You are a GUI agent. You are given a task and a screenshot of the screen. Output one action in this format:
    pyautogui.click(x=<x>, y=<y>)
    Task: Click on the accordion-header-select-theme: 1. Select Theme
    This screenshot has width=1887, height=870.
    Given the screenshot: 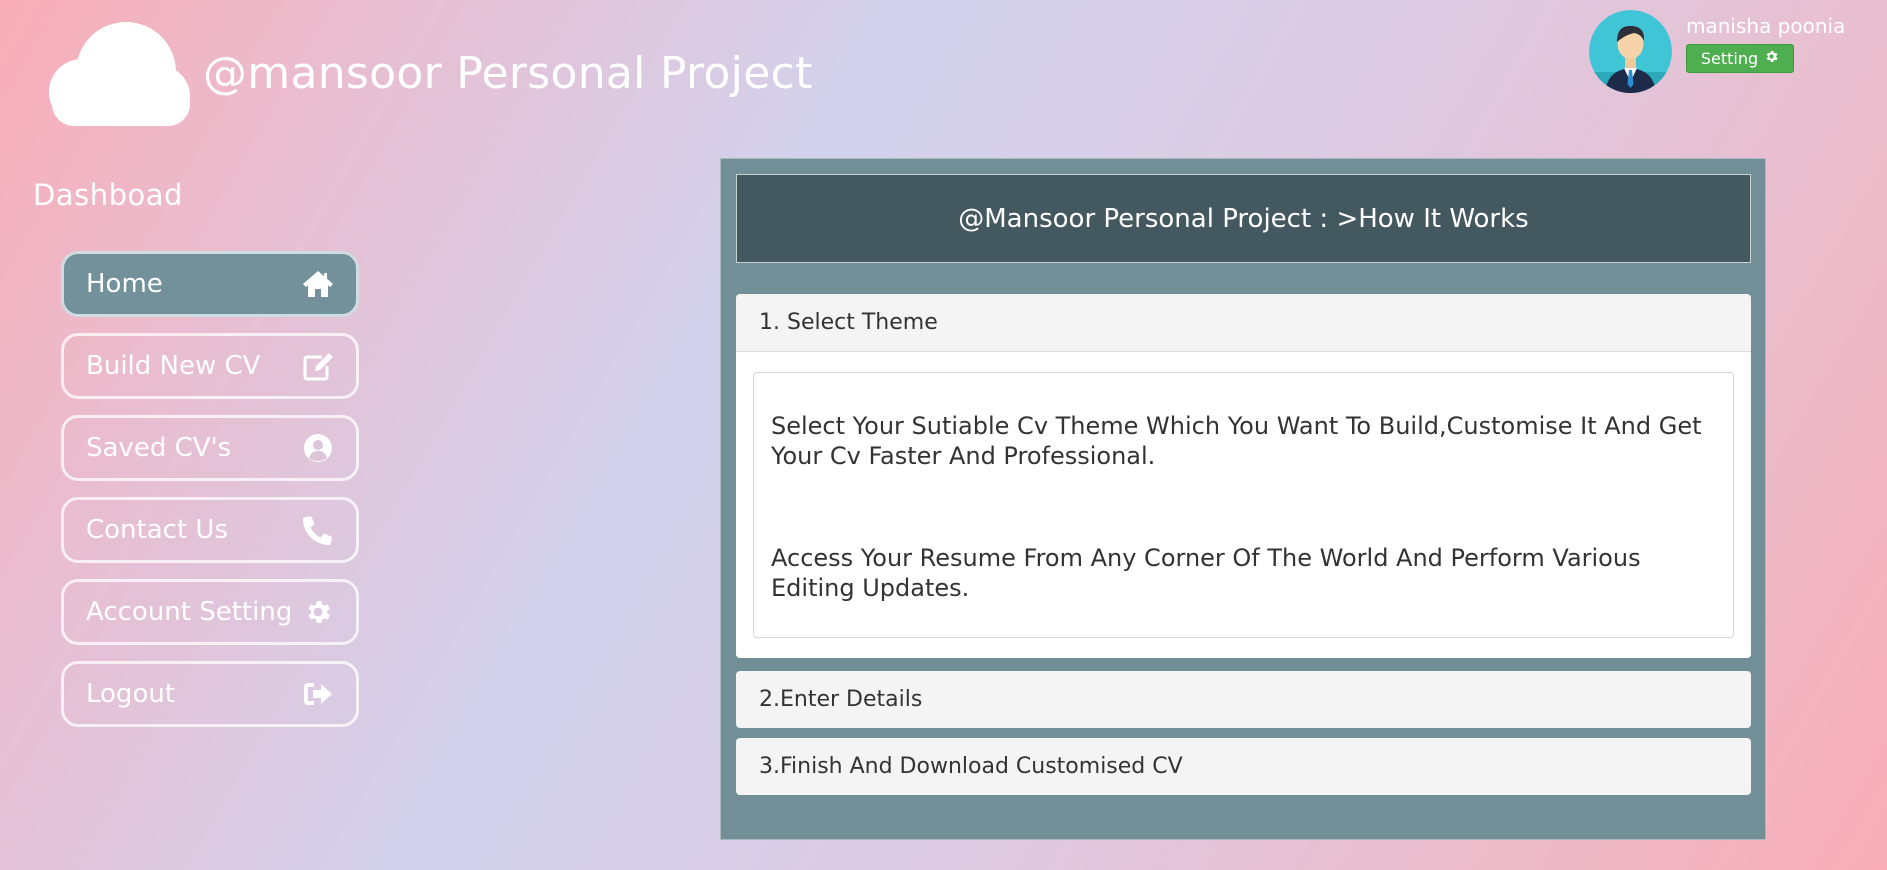 What is the action you would take?
    pyautogui.click(x=1243, y=323)
    